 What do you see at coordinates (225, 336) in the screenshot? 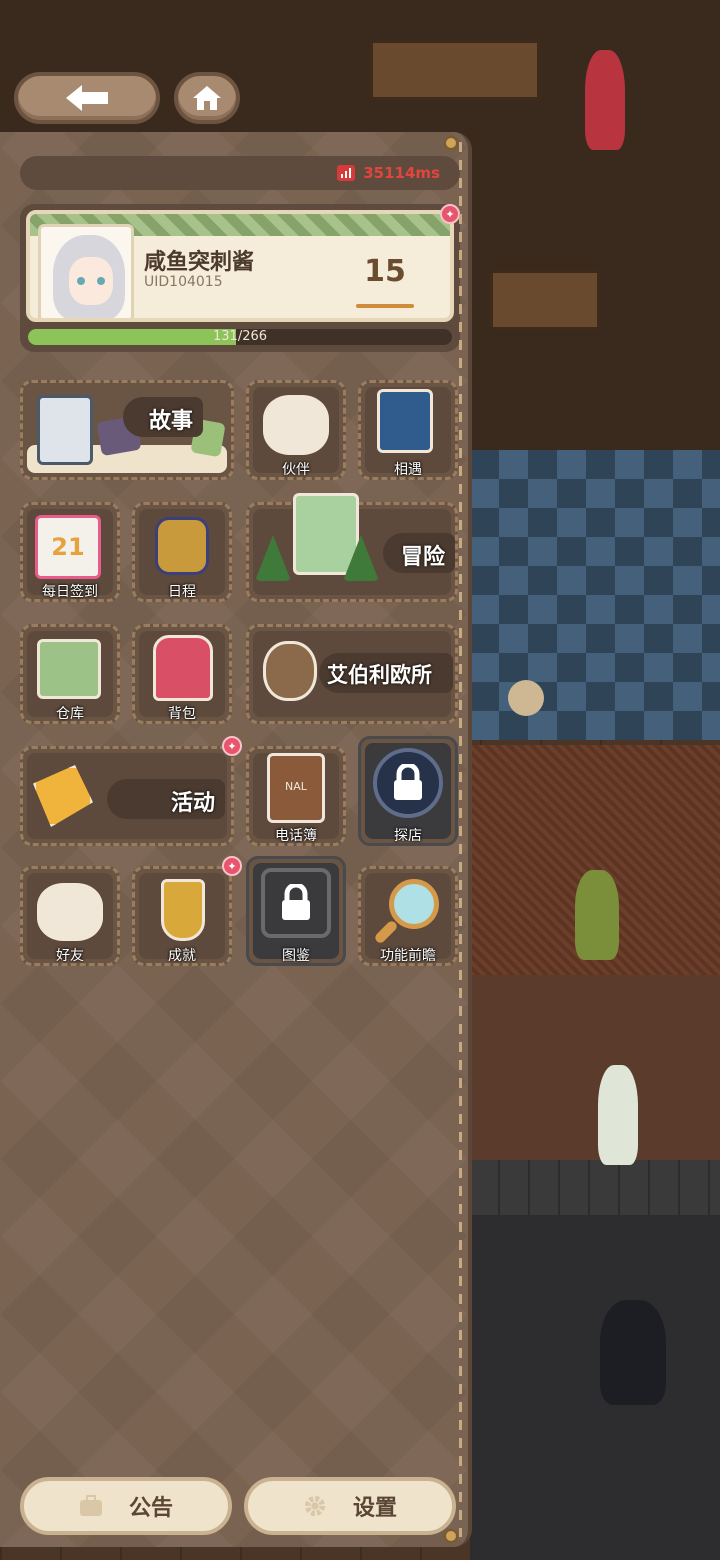
I see `xp-current: 131` at bounding box center [225, 336].